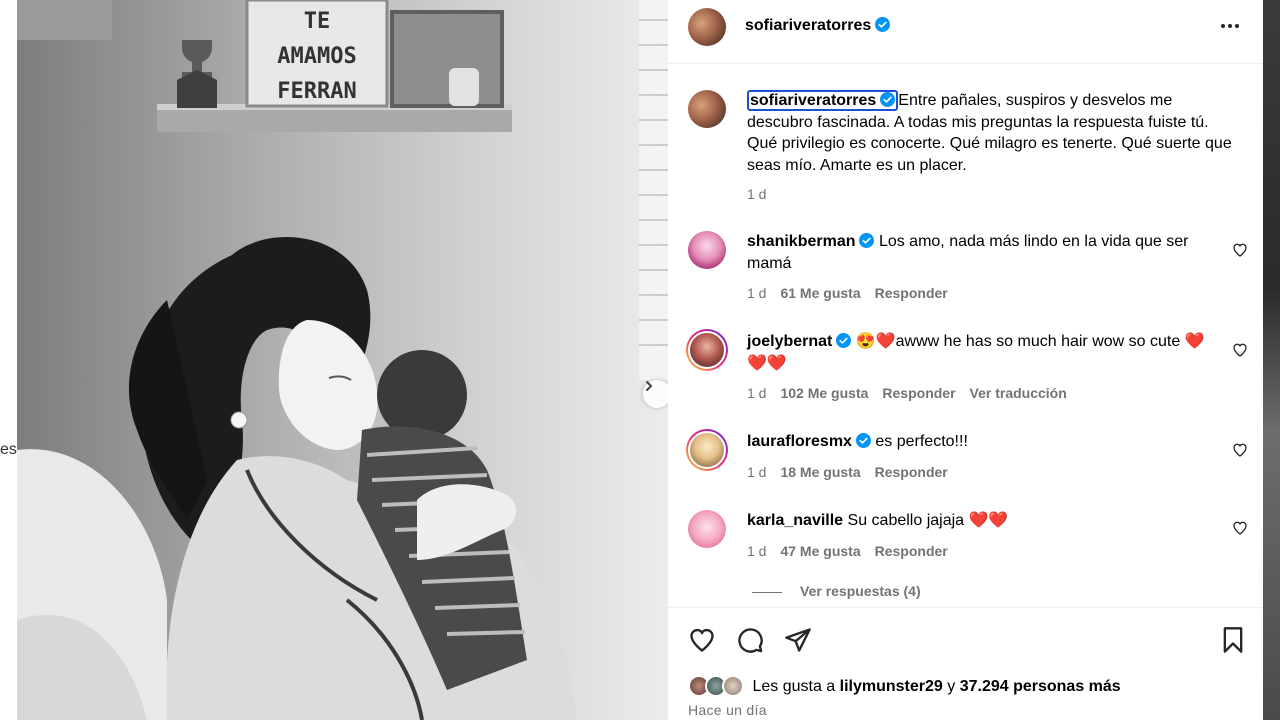 This screenshot has width=1280, height=720. Describe the element at coordinates (1230, 26) in the screenshot. I see `more-options-icon` at that location.